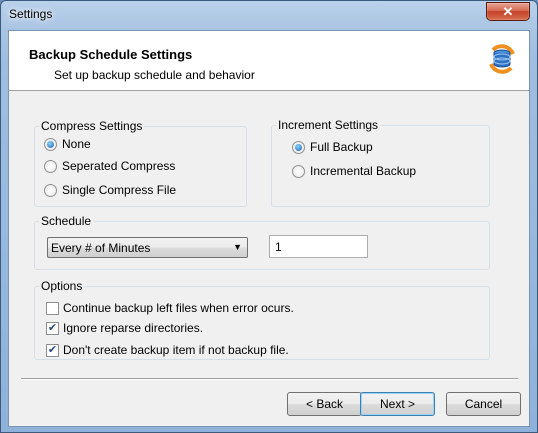  What do you see at coordinates (76, 144) in the screenshot?
I see `compress-none-label: None` at bounding box center [76, 144].